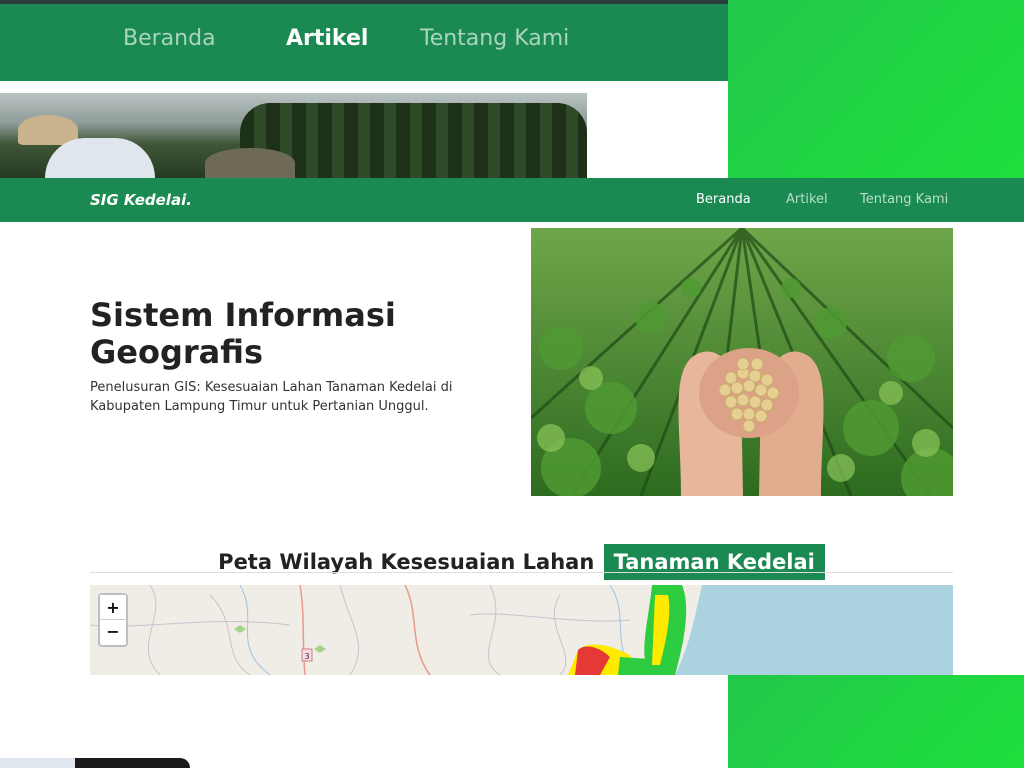 This screenshot has width=1024, height=768. What do you see at coordinates (243, 333) in the screenshot?
I see `hero-title: Sistem Informasi Geografis` at bounding box center [243, 333].